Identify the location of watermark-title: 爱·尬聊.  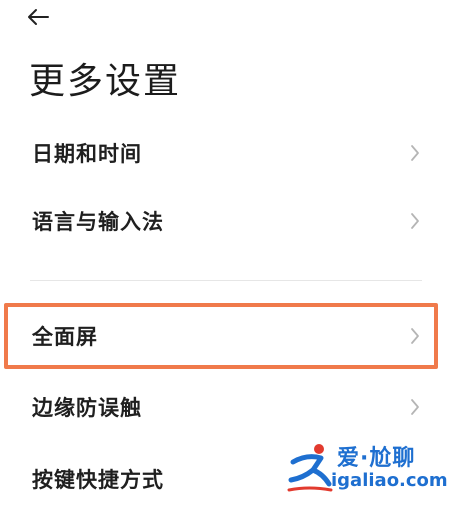
(376, 458).